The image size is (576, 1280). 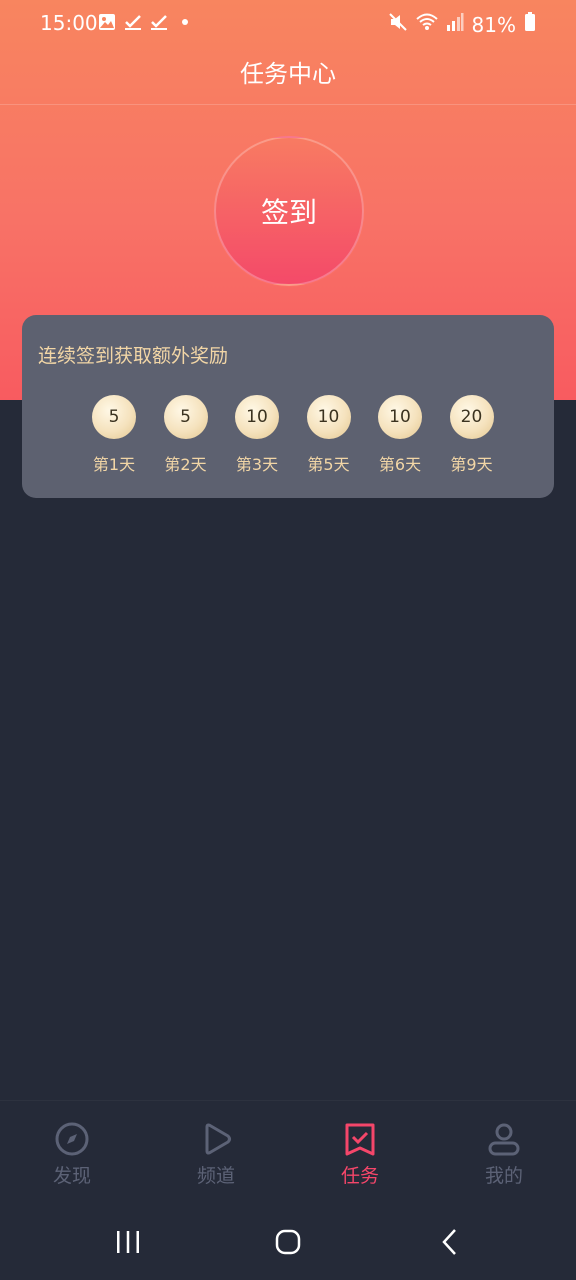 I want to click on tab-label: 任务, so click(x=359, y=1176).